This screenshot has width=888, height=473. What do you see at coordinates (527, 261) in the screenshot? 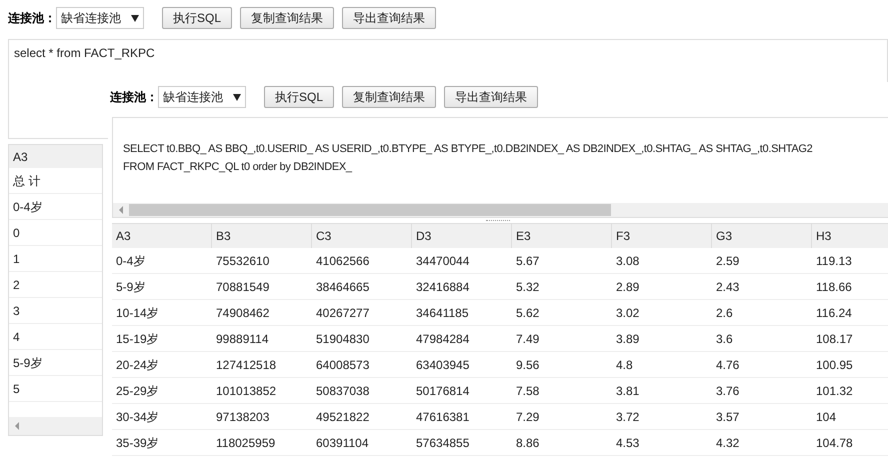
I see `table-cell-text: 5.67` at bounding box center [527, 261].